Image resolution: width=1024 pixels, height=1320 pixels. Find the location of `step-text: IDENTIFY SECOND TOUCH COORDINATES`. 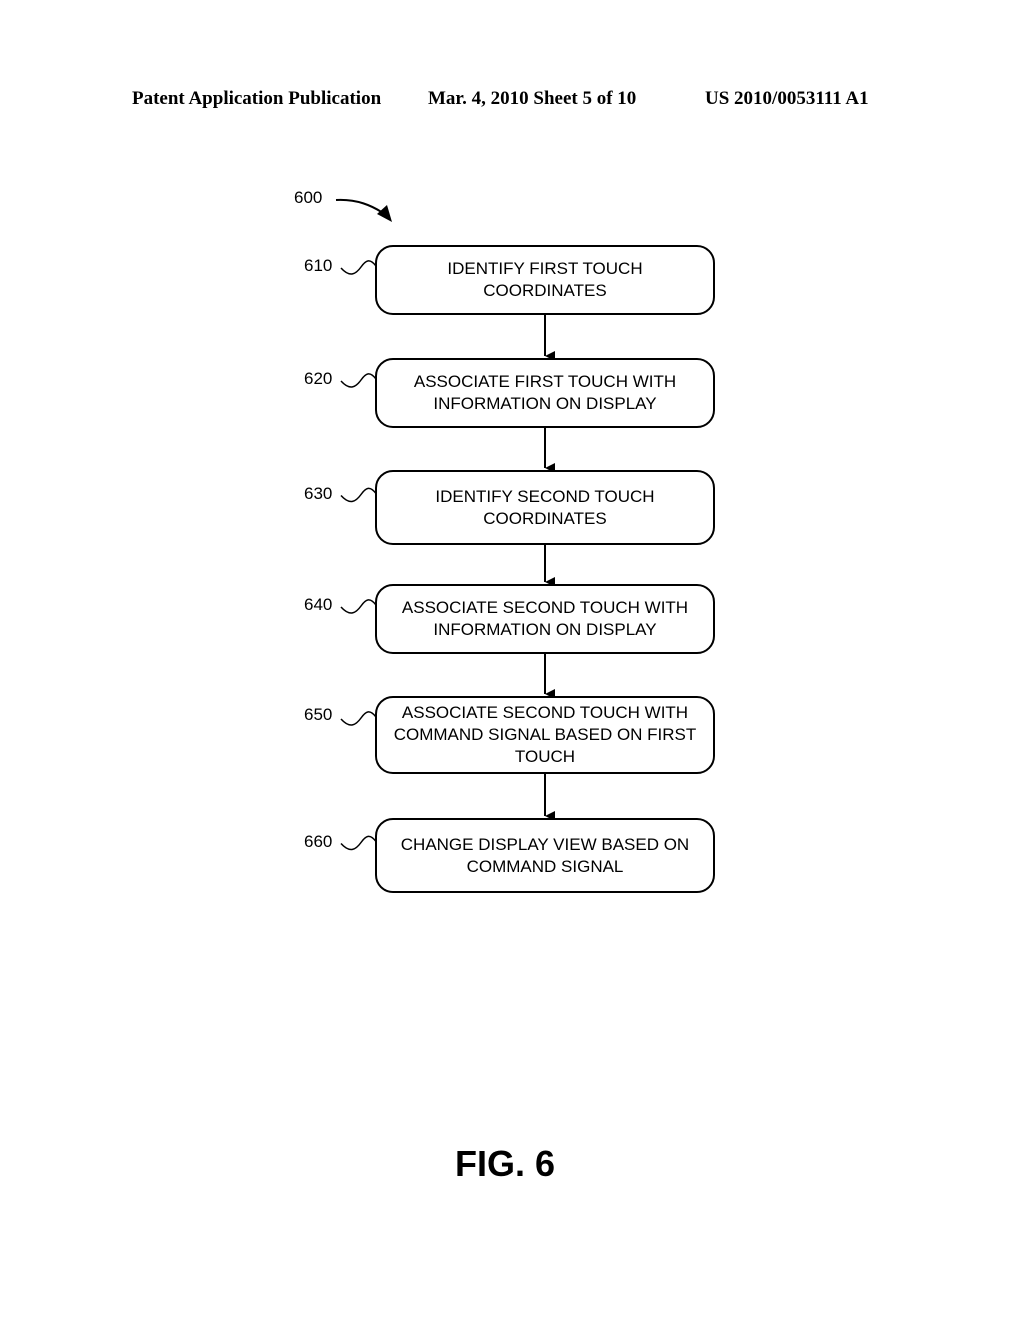

step-text: IDENTIFY SECOND TOUCH COORDINATES is located at coordinates (545, 507).